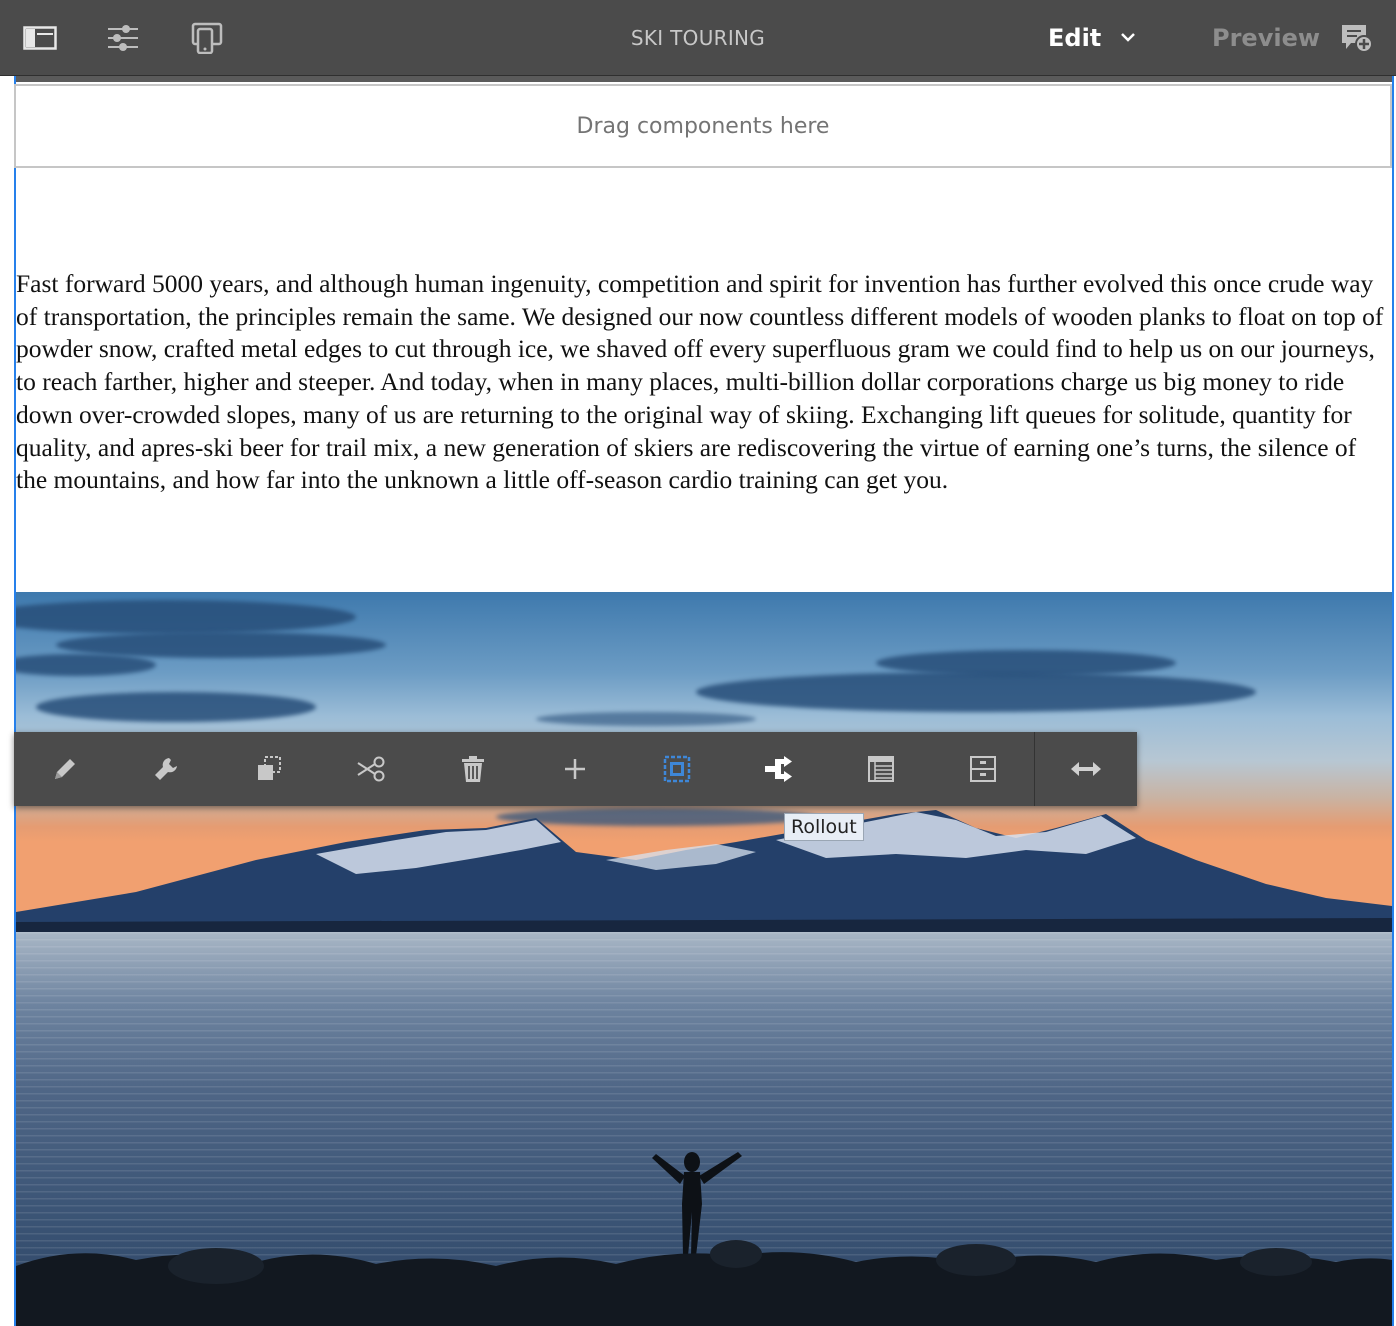 Image resolution: width=1396 pixels, height=1326 pixels. What do you see at coordinates (824, 827) in the screenshot?
I see `rollout-tooltip: Rollout` at bounding box center [824, 827].